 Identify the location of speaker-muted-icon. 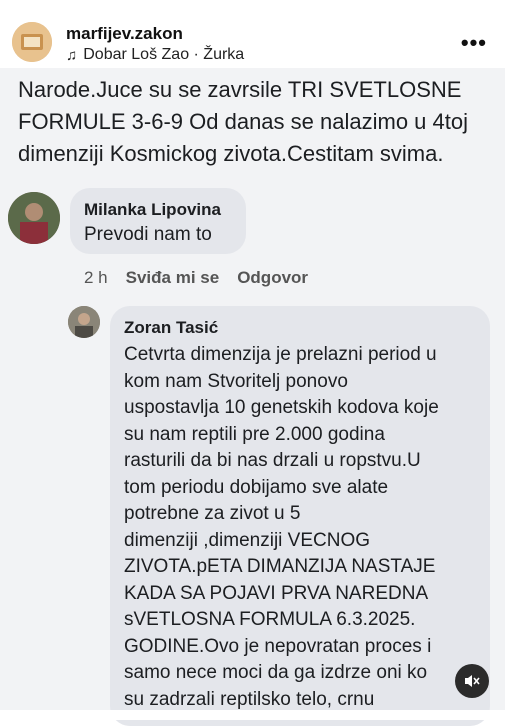
(472, 681).